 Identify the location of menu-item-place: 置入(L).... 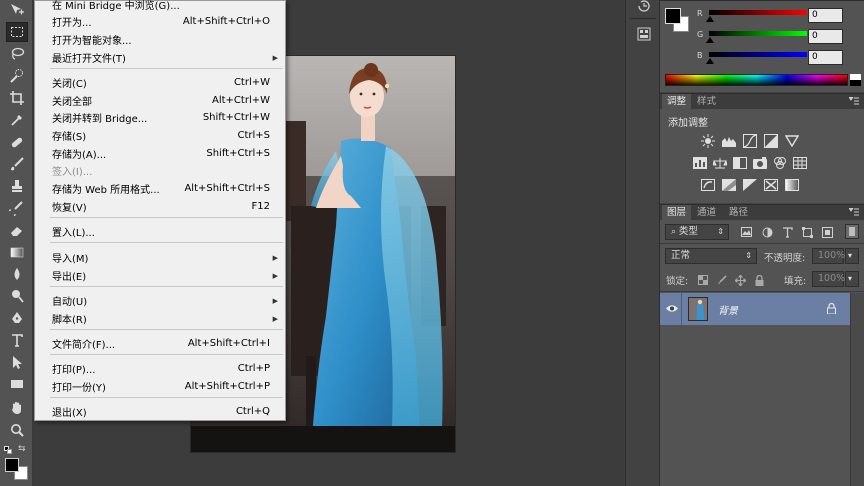
(160, 231).